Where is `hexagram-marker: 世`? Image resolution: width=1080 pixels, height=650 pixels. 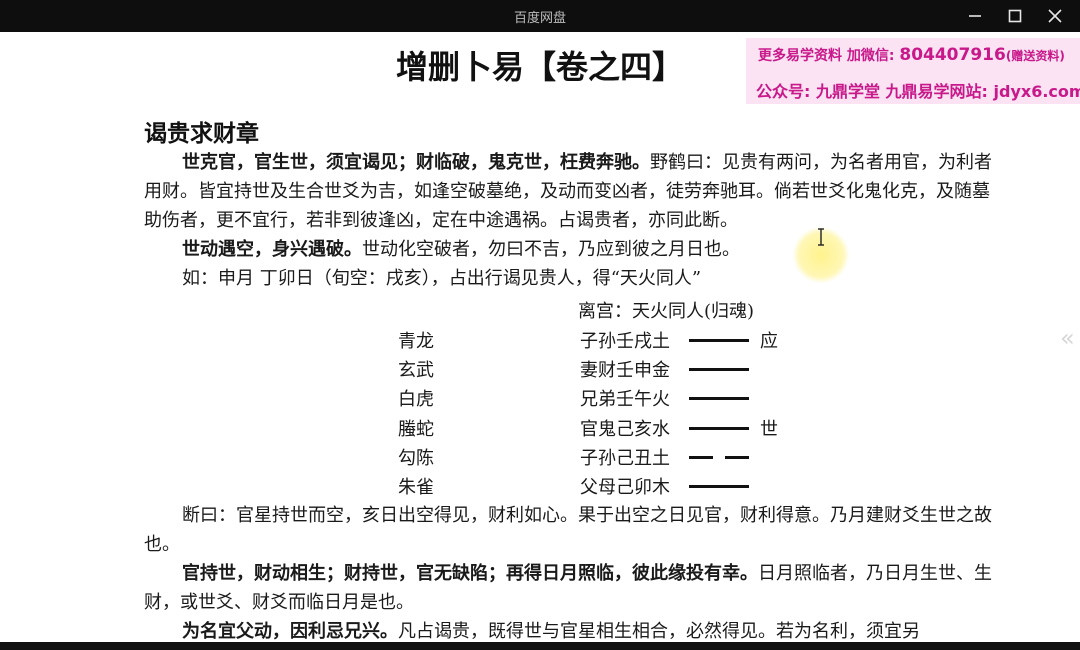 hexagram-marker: 世 is located at coordinates (769, 429).